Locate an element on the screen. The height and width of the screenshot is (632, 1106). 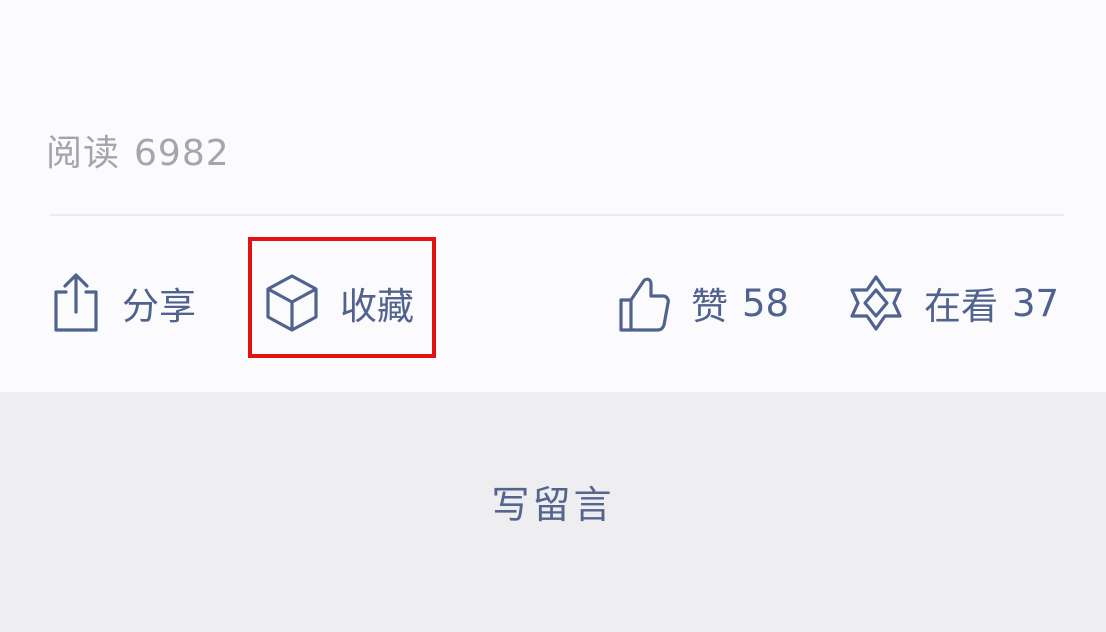
divider is located at coordinates (557, 215).